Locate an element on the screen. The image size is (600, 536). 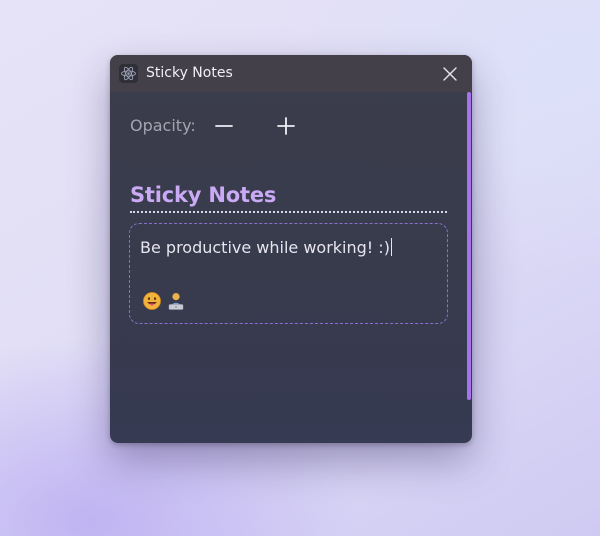
note-text: Be productive while working! :) is located at coordinates (265, 247).